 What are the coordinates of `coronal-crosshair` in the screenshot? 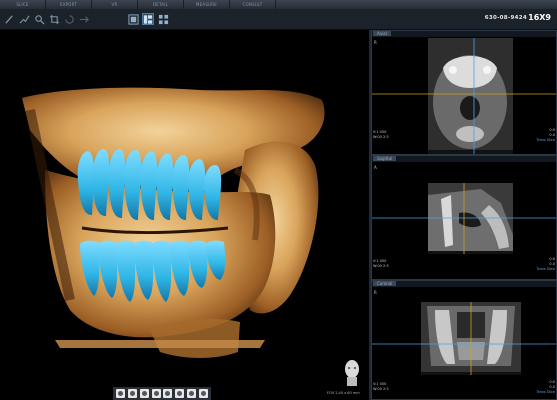 It's located at (464, 340).